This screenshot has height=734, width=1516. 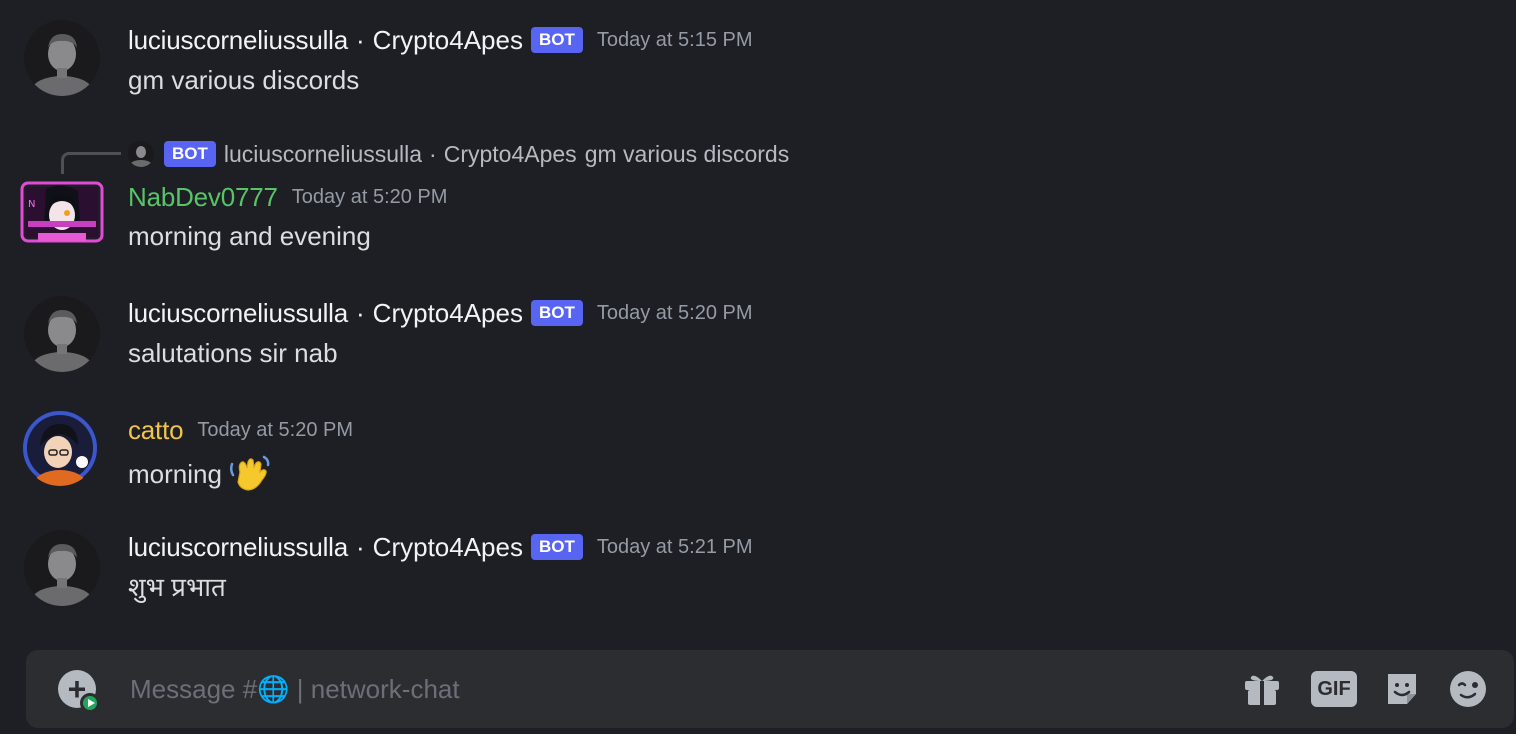 What do you see at coordinates (156, 430) in the screenshot?
I see `username: catto` at bounding box center [156, 430].